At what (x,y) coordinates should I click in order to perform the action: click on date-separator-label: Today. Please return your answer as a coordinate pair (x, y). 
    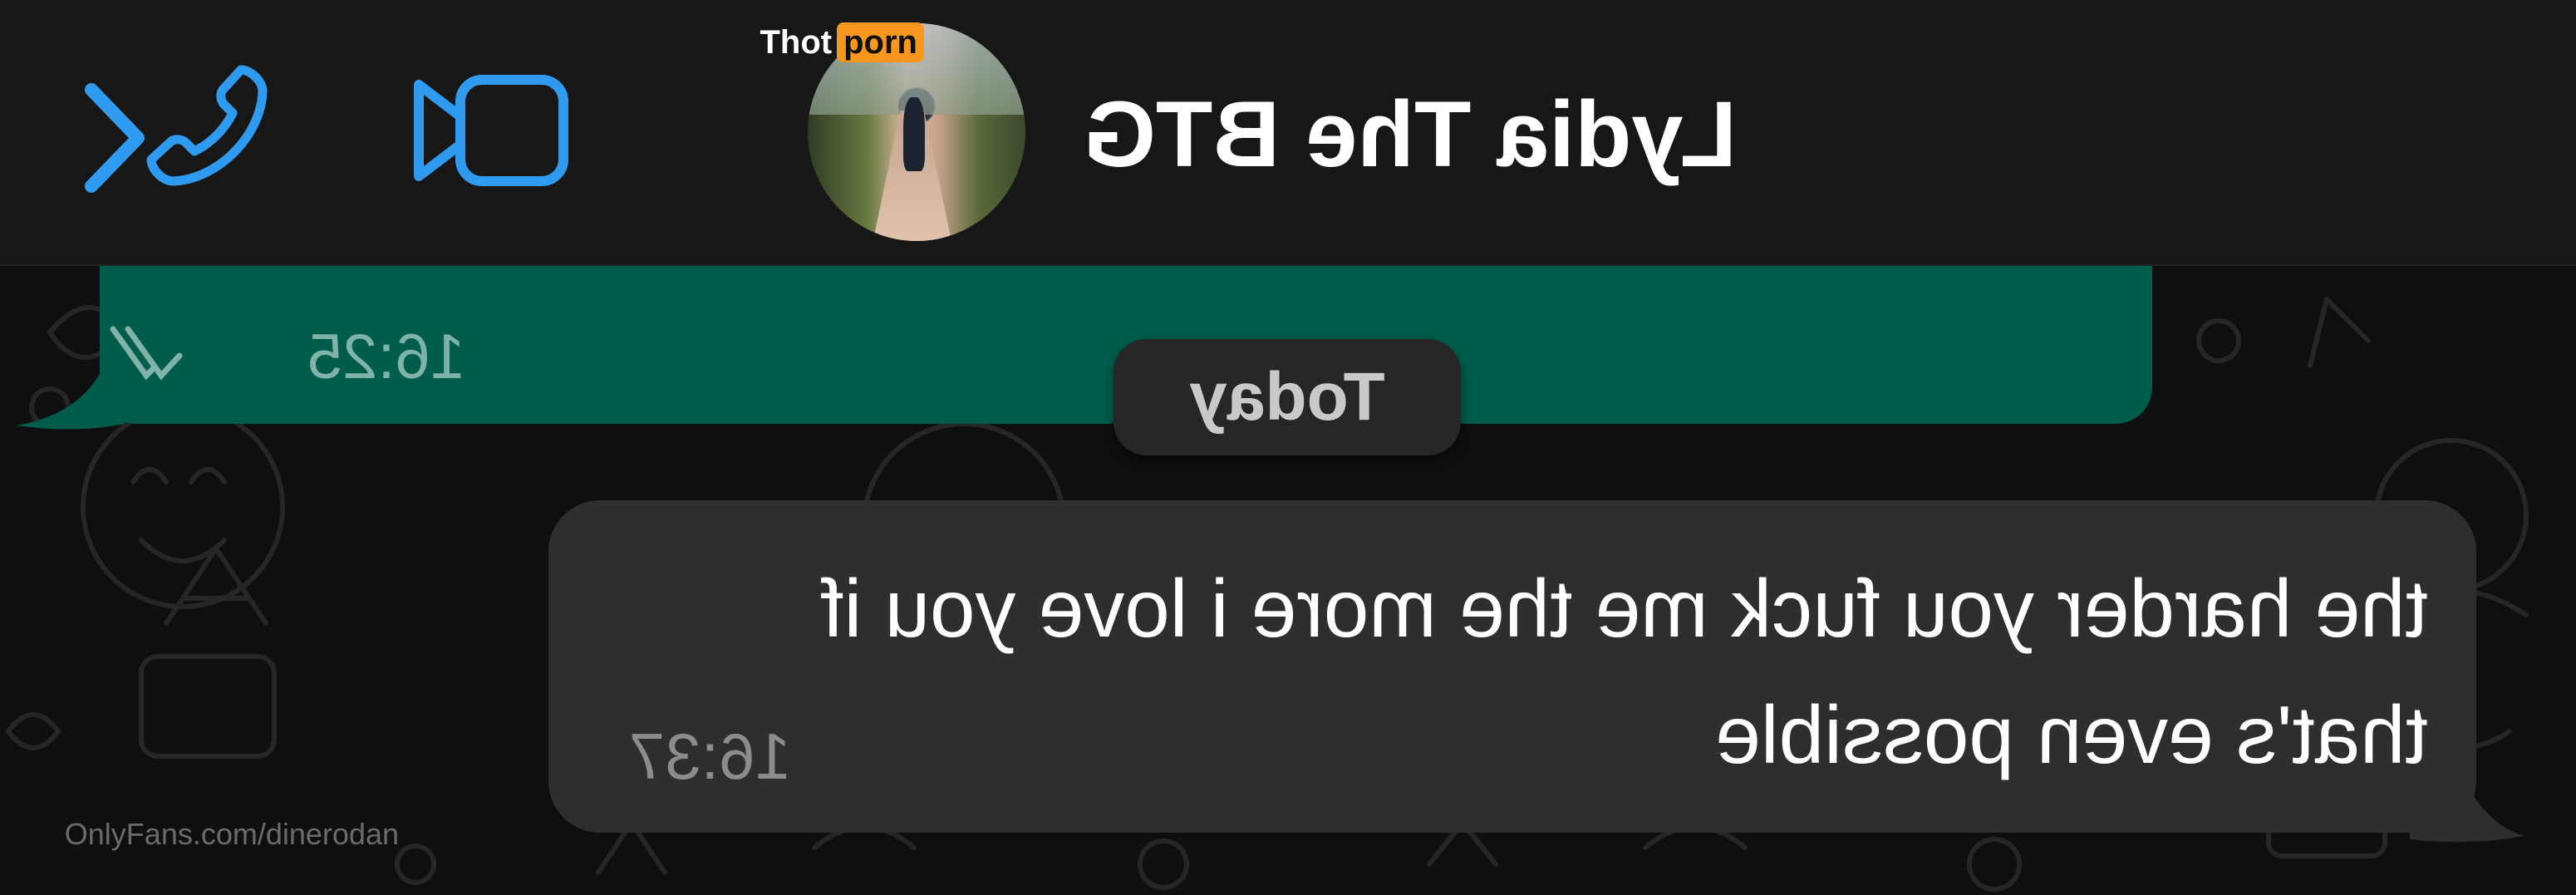
    Looking at the image, I should click on (1287, 397).